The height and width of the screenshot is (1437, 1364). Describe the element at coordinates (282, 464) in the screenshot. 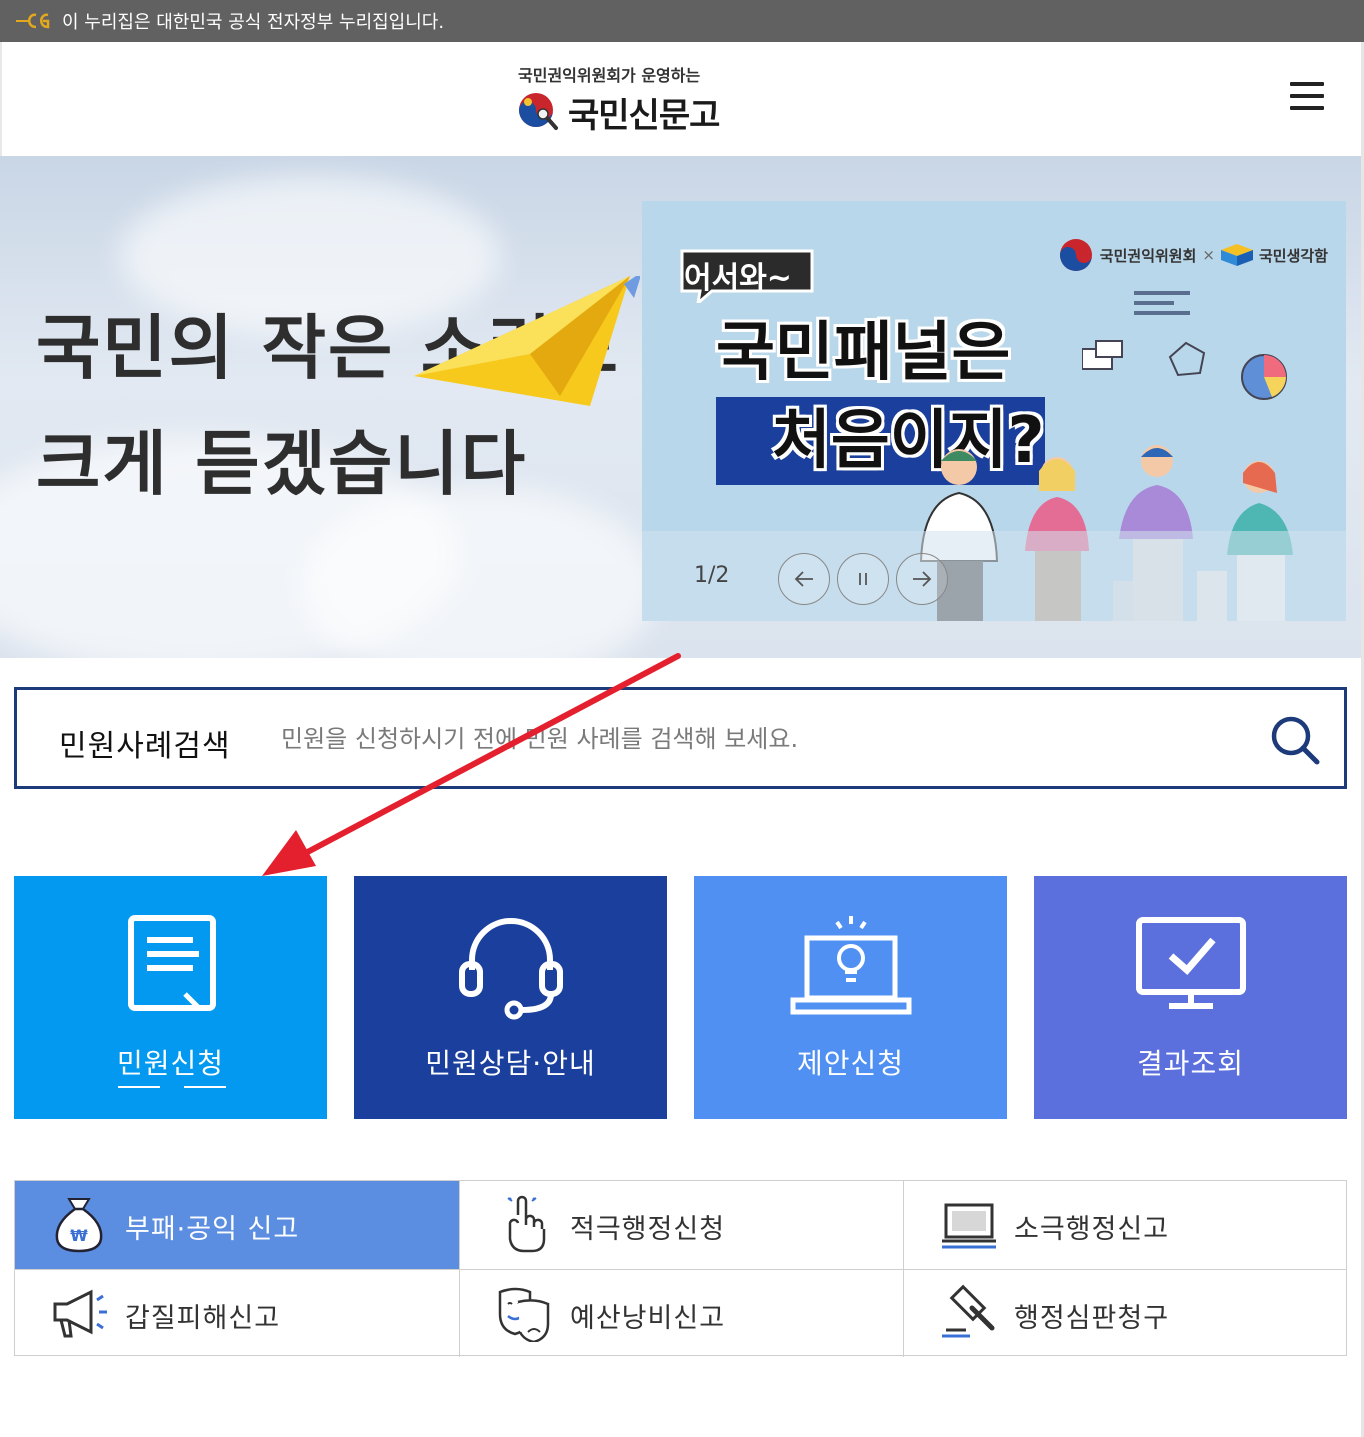

I see `hero-headline-line2: 크게 듣겠습니다` at that location.